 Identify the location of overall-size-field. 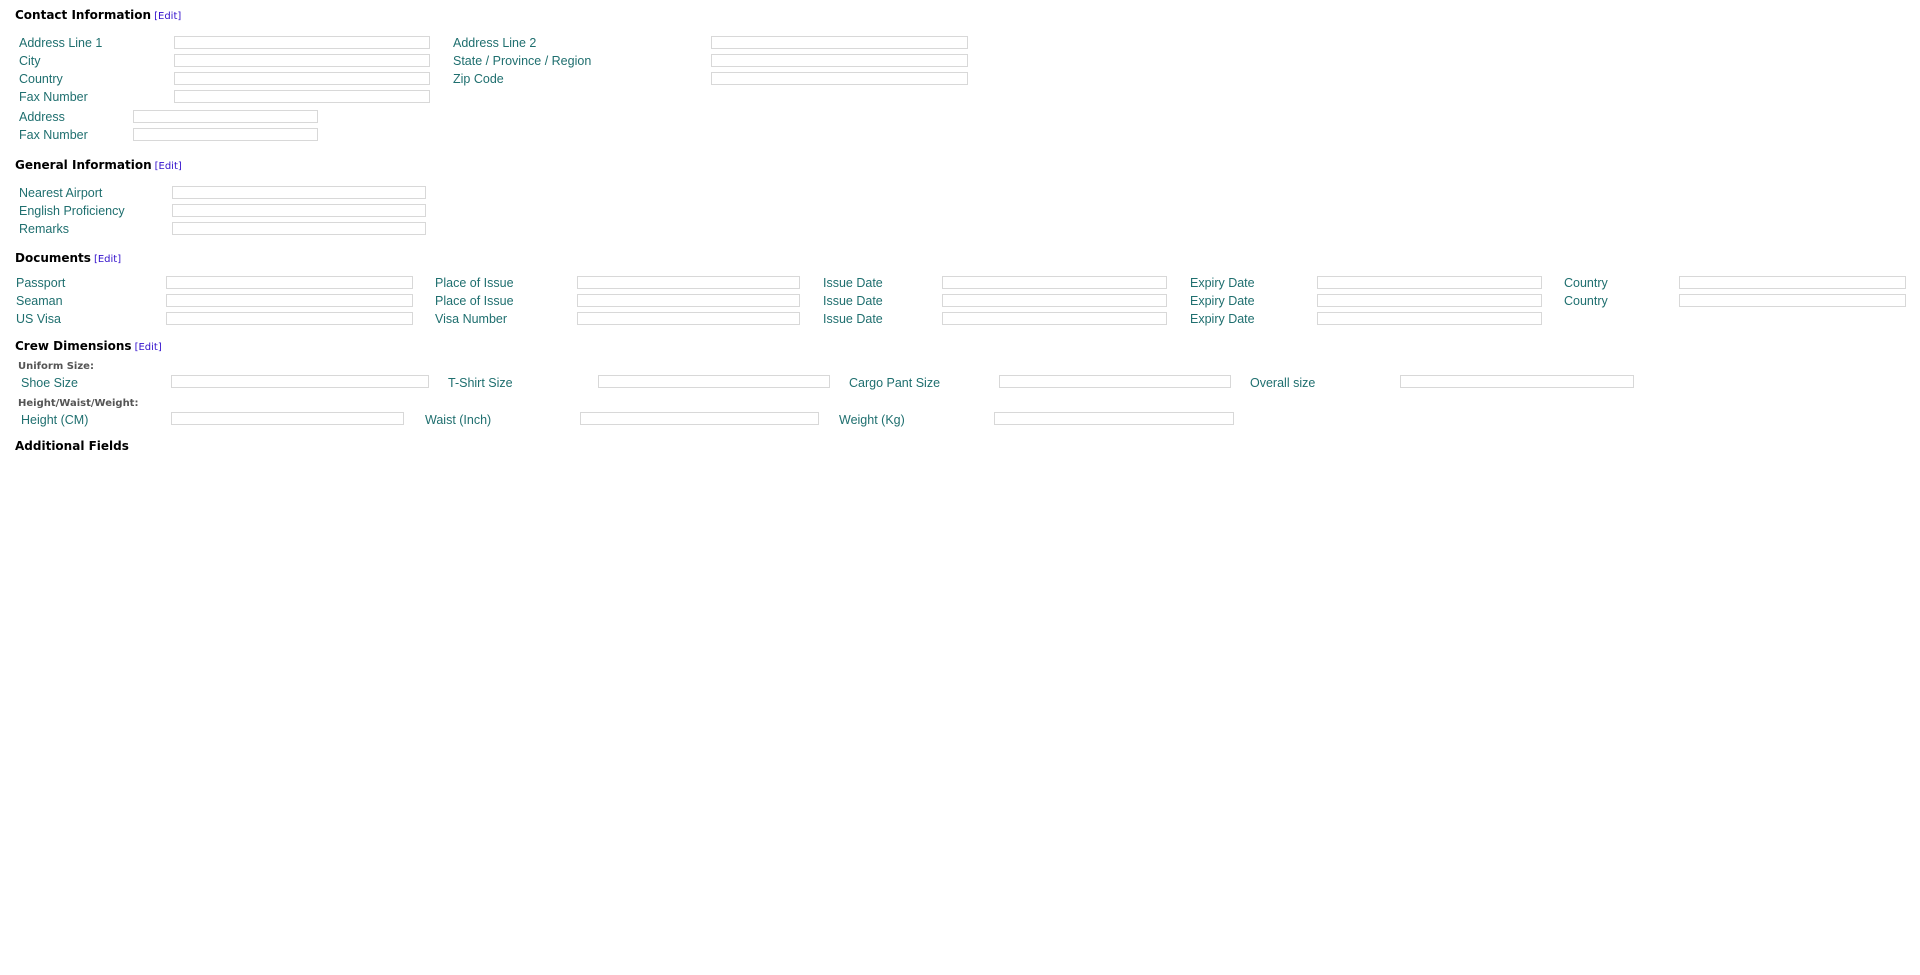
(1517, 381).